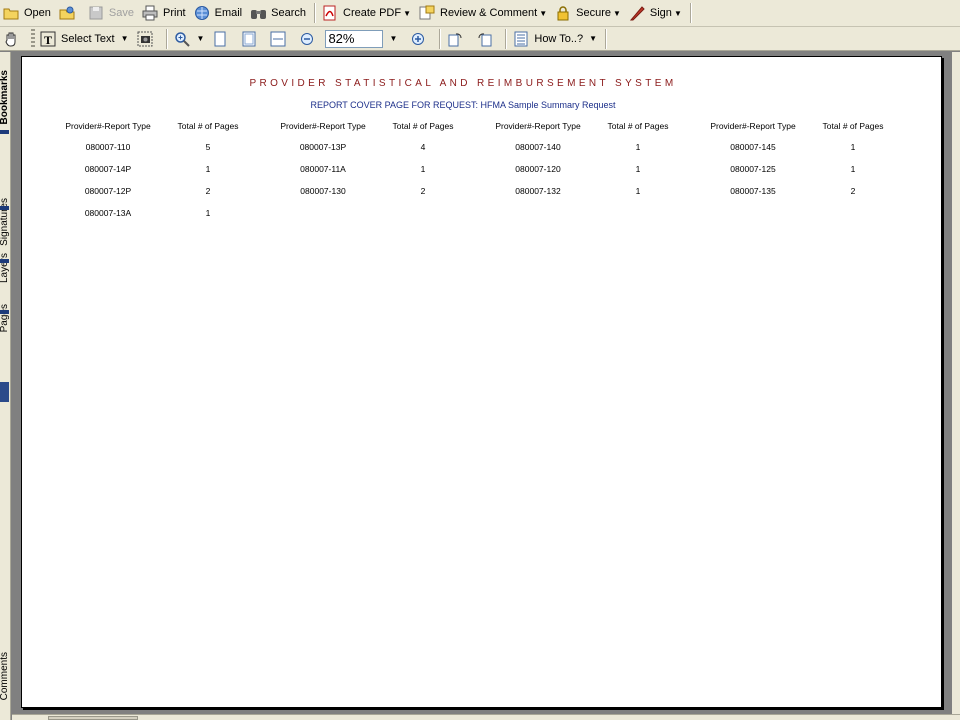 Image resolution: width=960 pixels, height=720 pixels. I want to click on sign-button: Sign ▼, so click(655, 13).